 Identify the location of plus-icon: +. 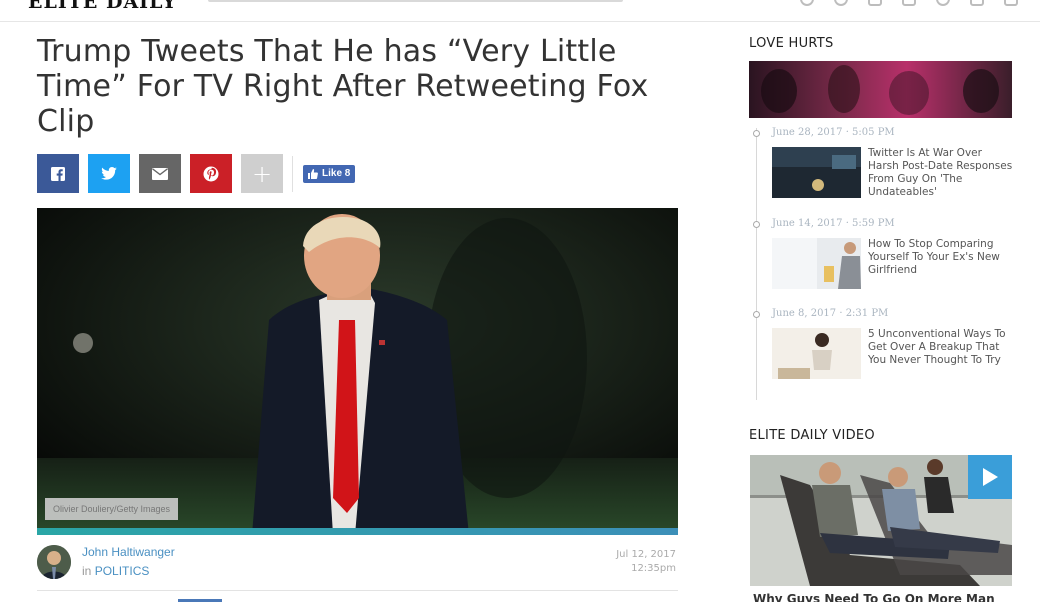
(262, 173).